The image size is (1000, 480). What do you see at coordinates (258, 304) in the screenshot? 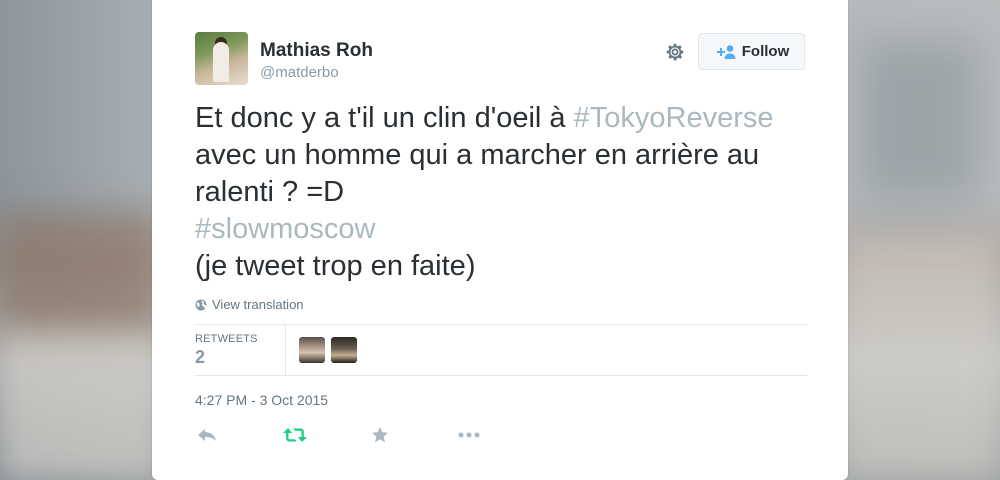
I see `view-translation-label: View translation` at bounding box center [258, 304].